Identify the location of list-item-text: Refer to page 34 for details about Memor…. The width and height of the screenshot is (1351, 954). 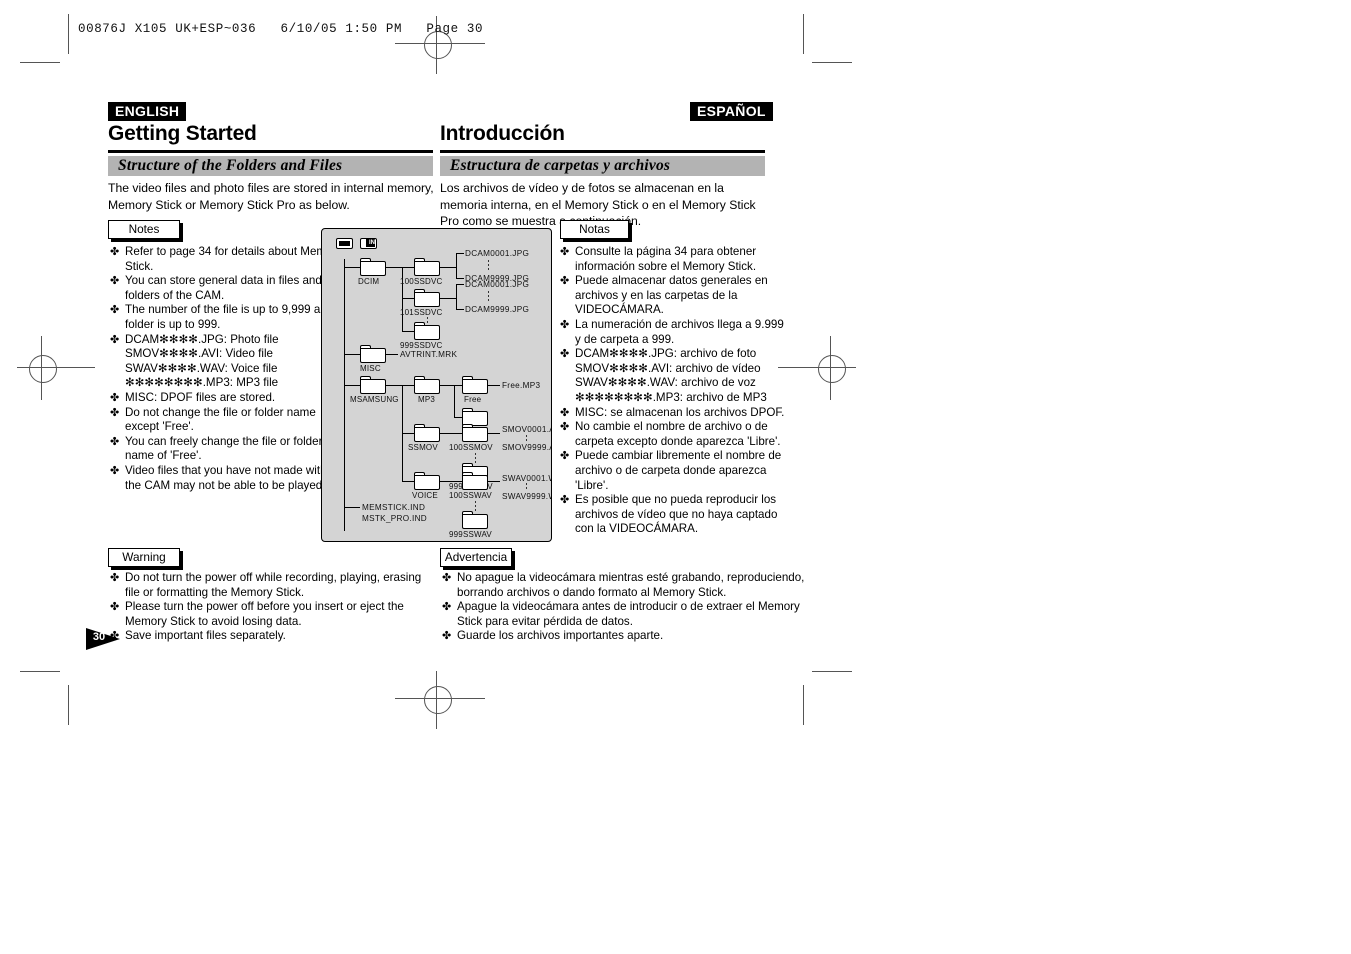
(234, 259).